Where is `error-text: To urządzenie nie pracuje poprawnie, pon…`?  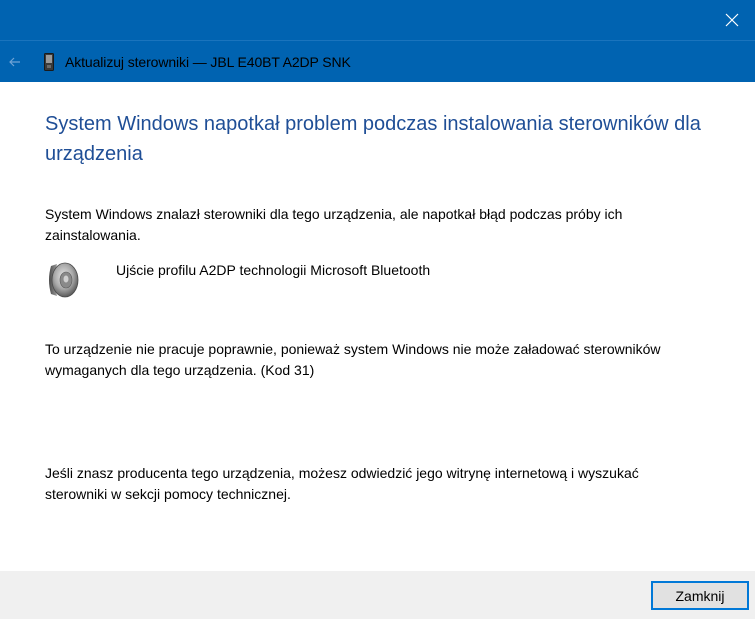
error-text: To urządzenie nie pracuje poprawnie, pon… is located at coordinates (353, 359).